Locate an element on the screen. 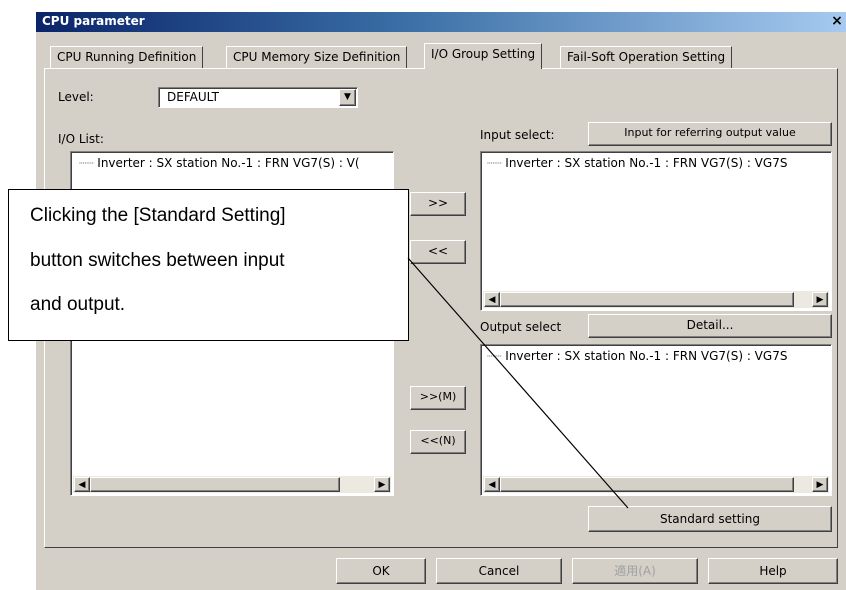 The width and height of the screenshot is (846, 590). level-label: Level: is located at coordinates (76, 97).